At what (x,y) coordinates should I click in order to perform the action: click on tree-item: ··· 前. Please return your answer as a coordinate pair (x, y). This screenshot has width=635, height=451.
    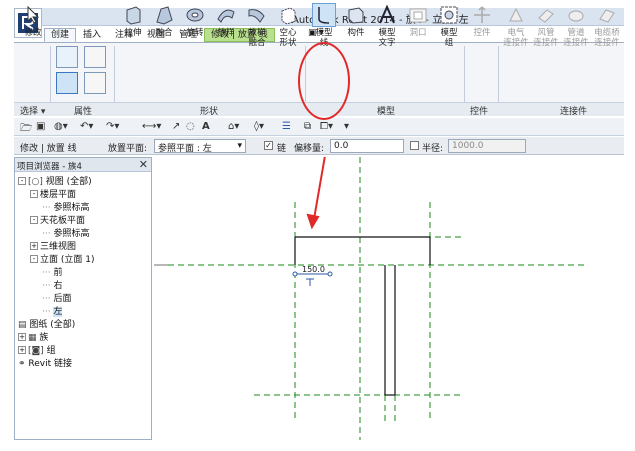
    Looking at the image, I should click on (52, 273).